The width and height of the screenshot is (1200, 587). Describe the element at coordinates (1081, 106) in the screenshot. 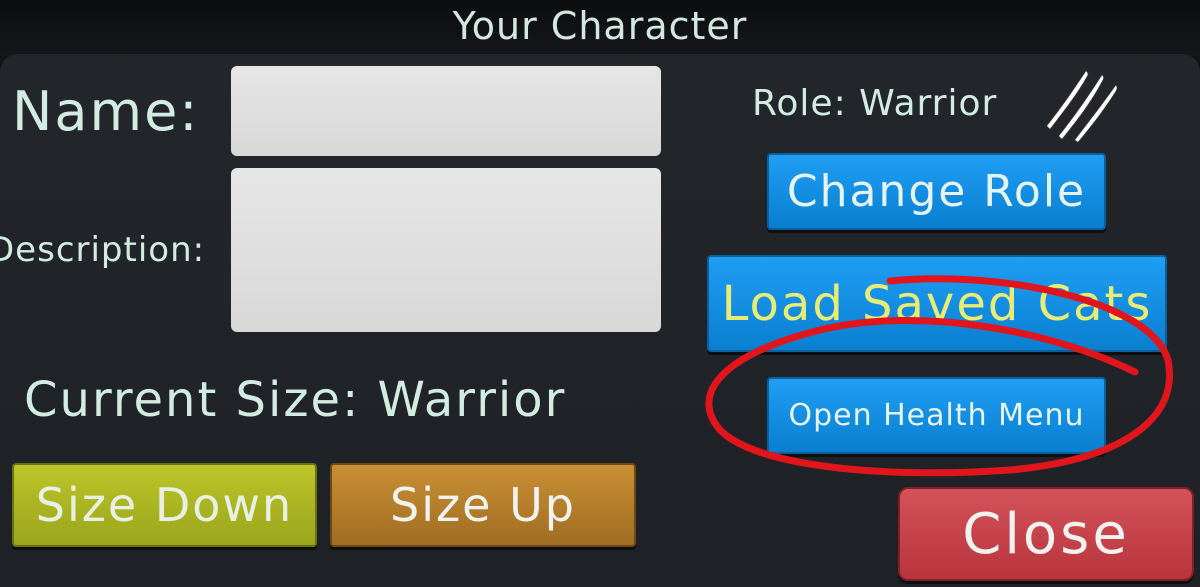

I see `claw-marks-icon` at that location.